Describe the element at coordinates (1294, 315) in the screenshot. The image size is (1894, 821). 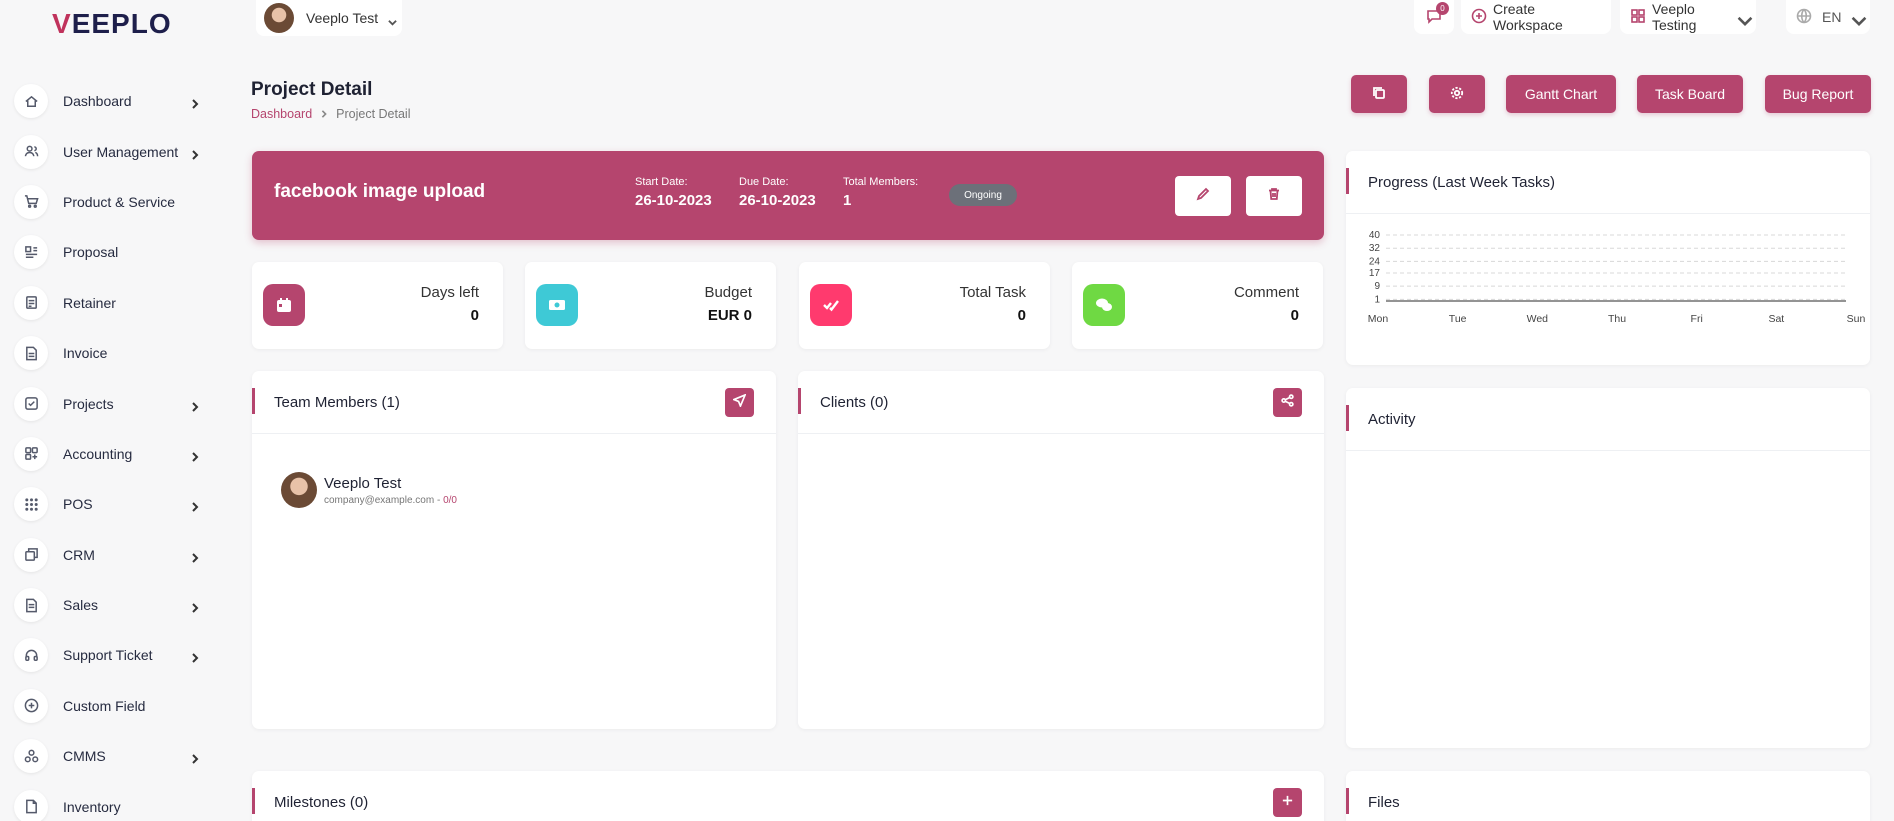
I see `stat-value: 0` at that location.